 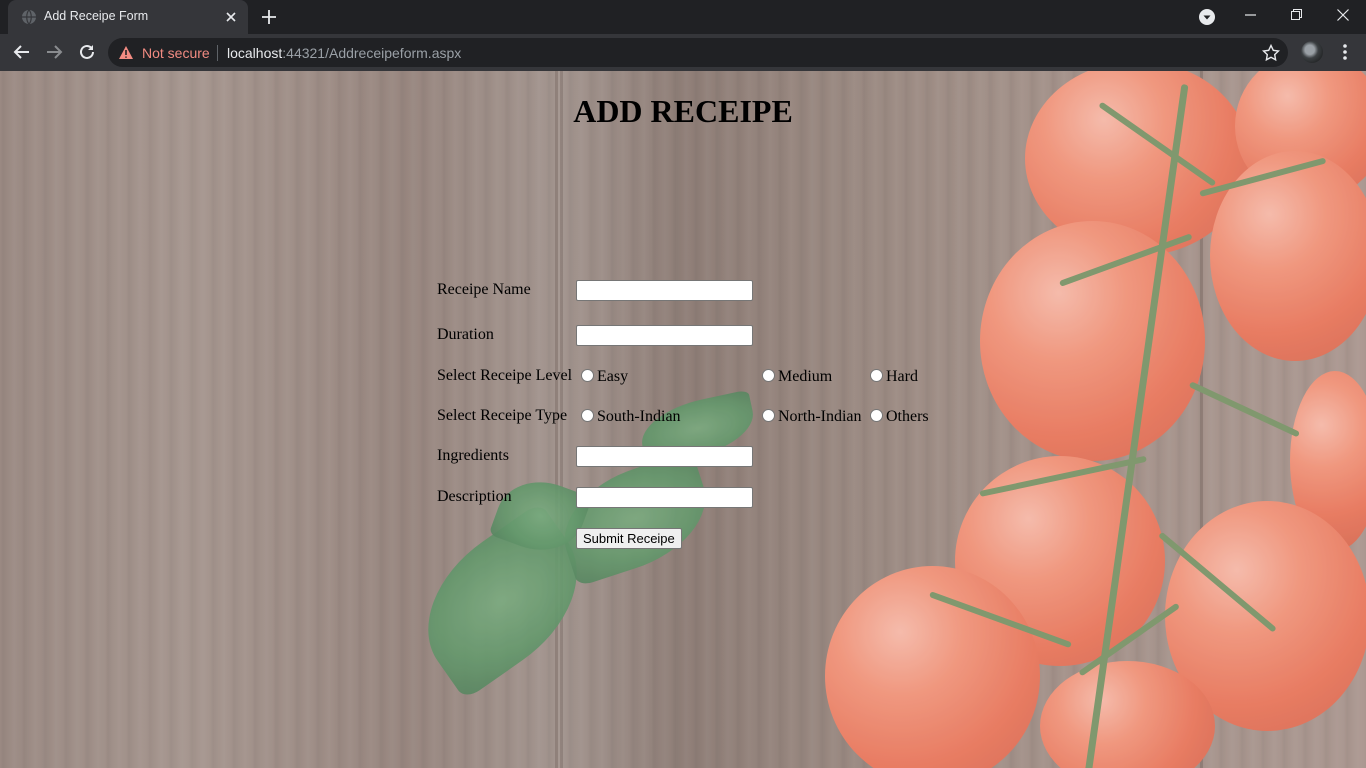 What do you see at coordinates (613, 376) in the screenshot?
I see `level-easy-label: Easy` at bounding box center [613, 376].